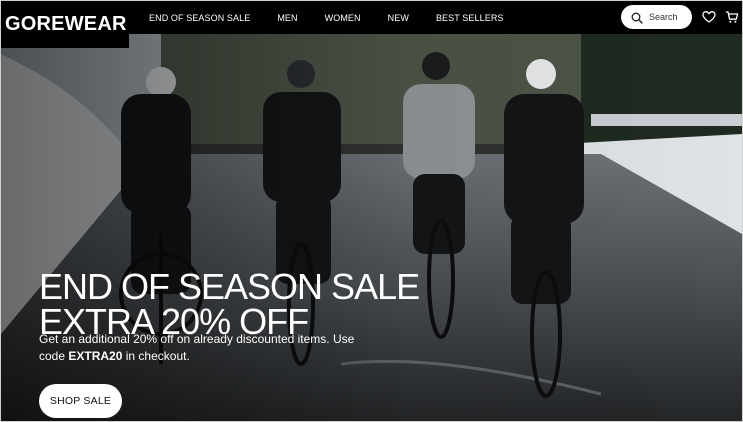  Describe the element at coordinates (95, 356) in the screenshot. I see `promo-code: EXTRA20` at that location.